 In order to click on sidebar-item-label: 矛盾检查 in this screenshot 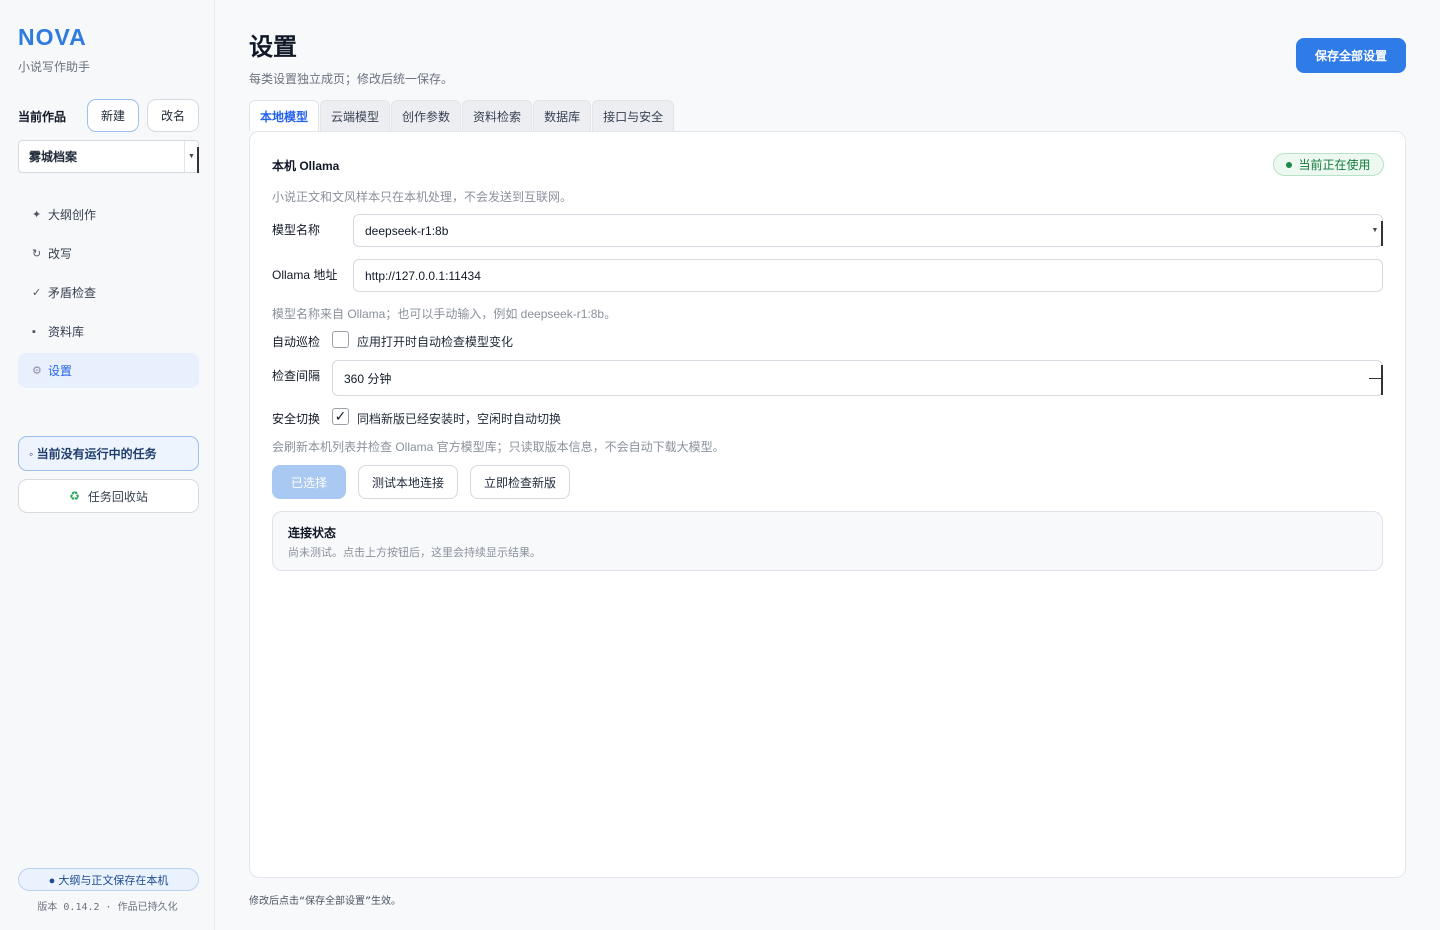, I will do `click(72, 293)`.